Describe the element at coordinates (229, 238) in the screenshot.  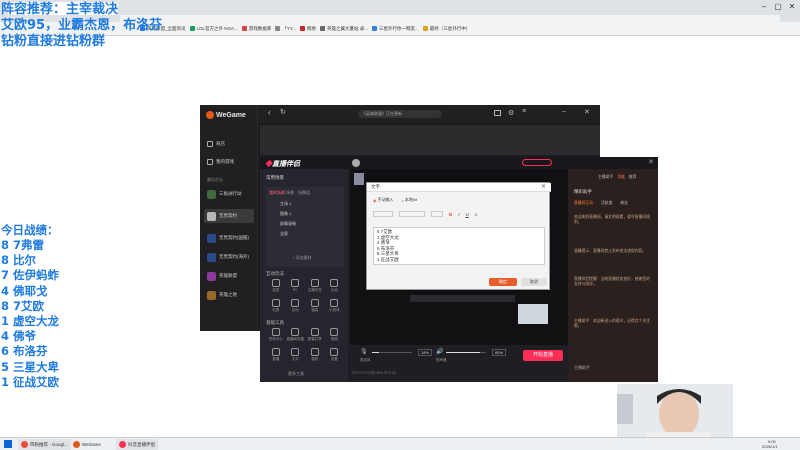
I see `game-item: 无畏契约(国服)` at that location.